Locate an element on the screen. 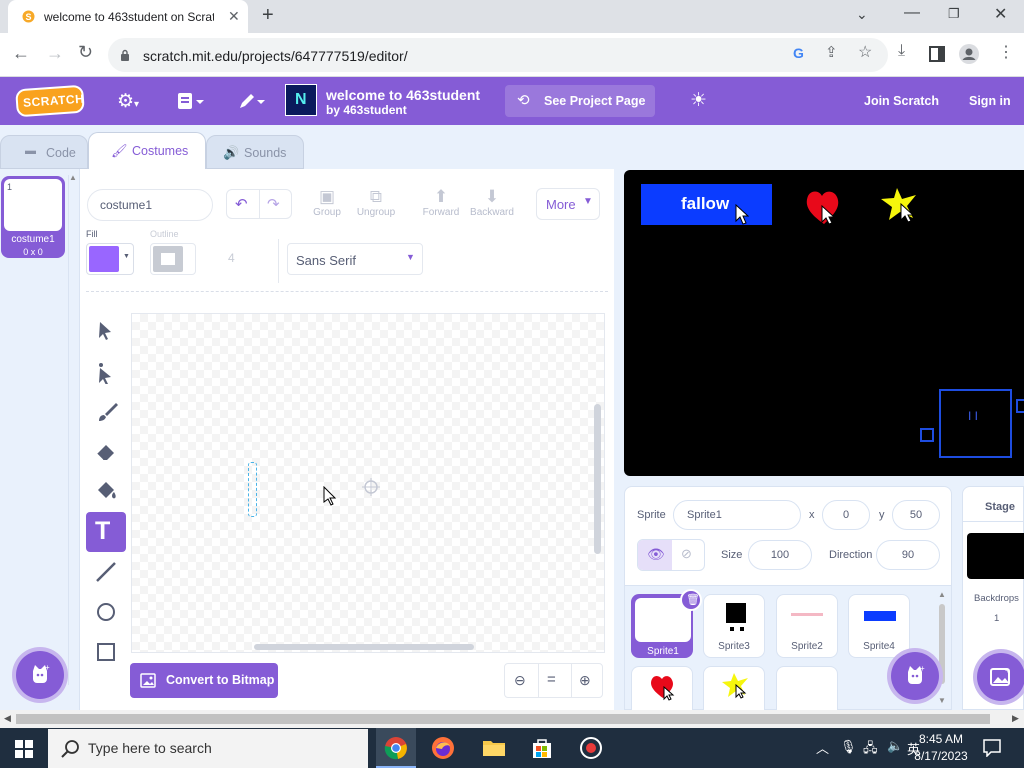  clock-date: 8/17/2023 is located at coordinates (941, 756).